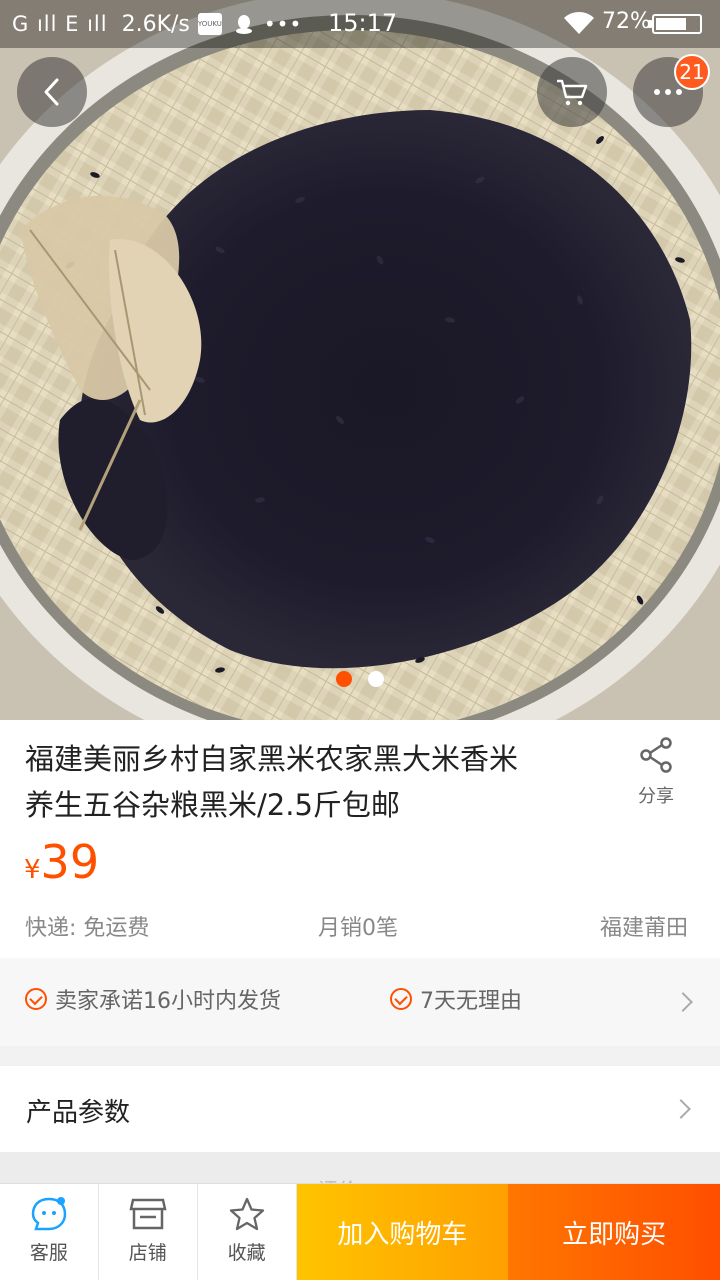 The image size is (720, 1280). What do you see at coordinates (656, 755) in the screenshot?
I see `share-icon` at bounding box center [656, 755].